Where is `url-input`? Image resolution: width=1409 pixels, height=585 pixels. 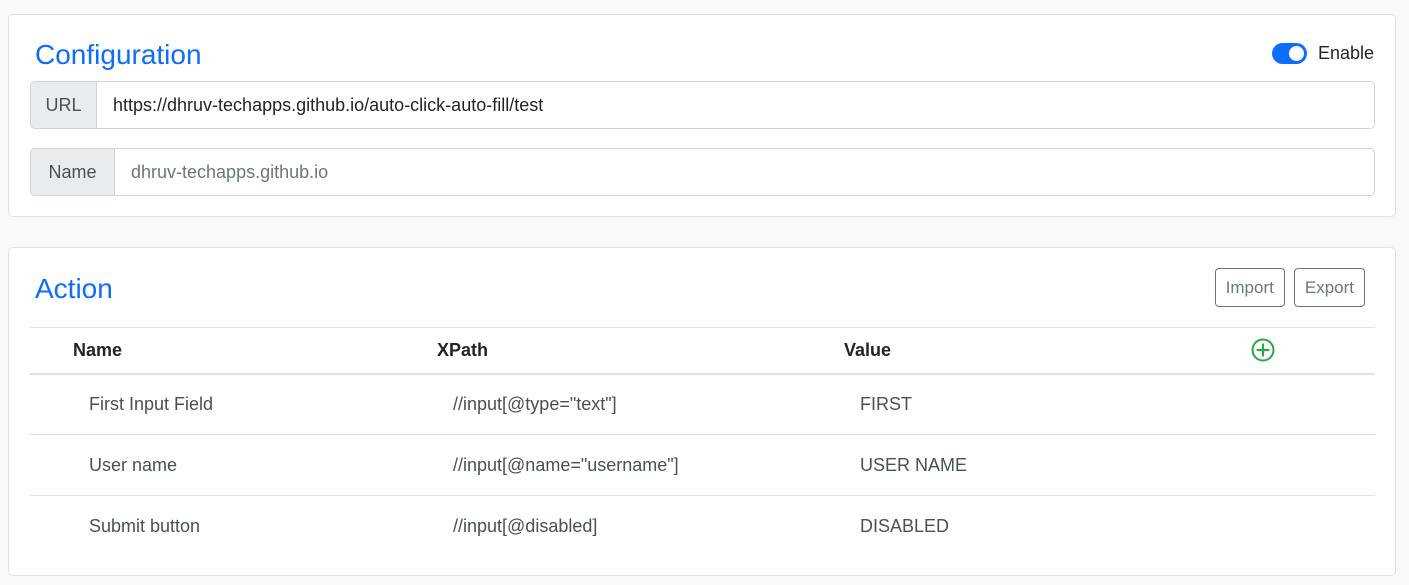 url-input is located at coordinates (735, 105).